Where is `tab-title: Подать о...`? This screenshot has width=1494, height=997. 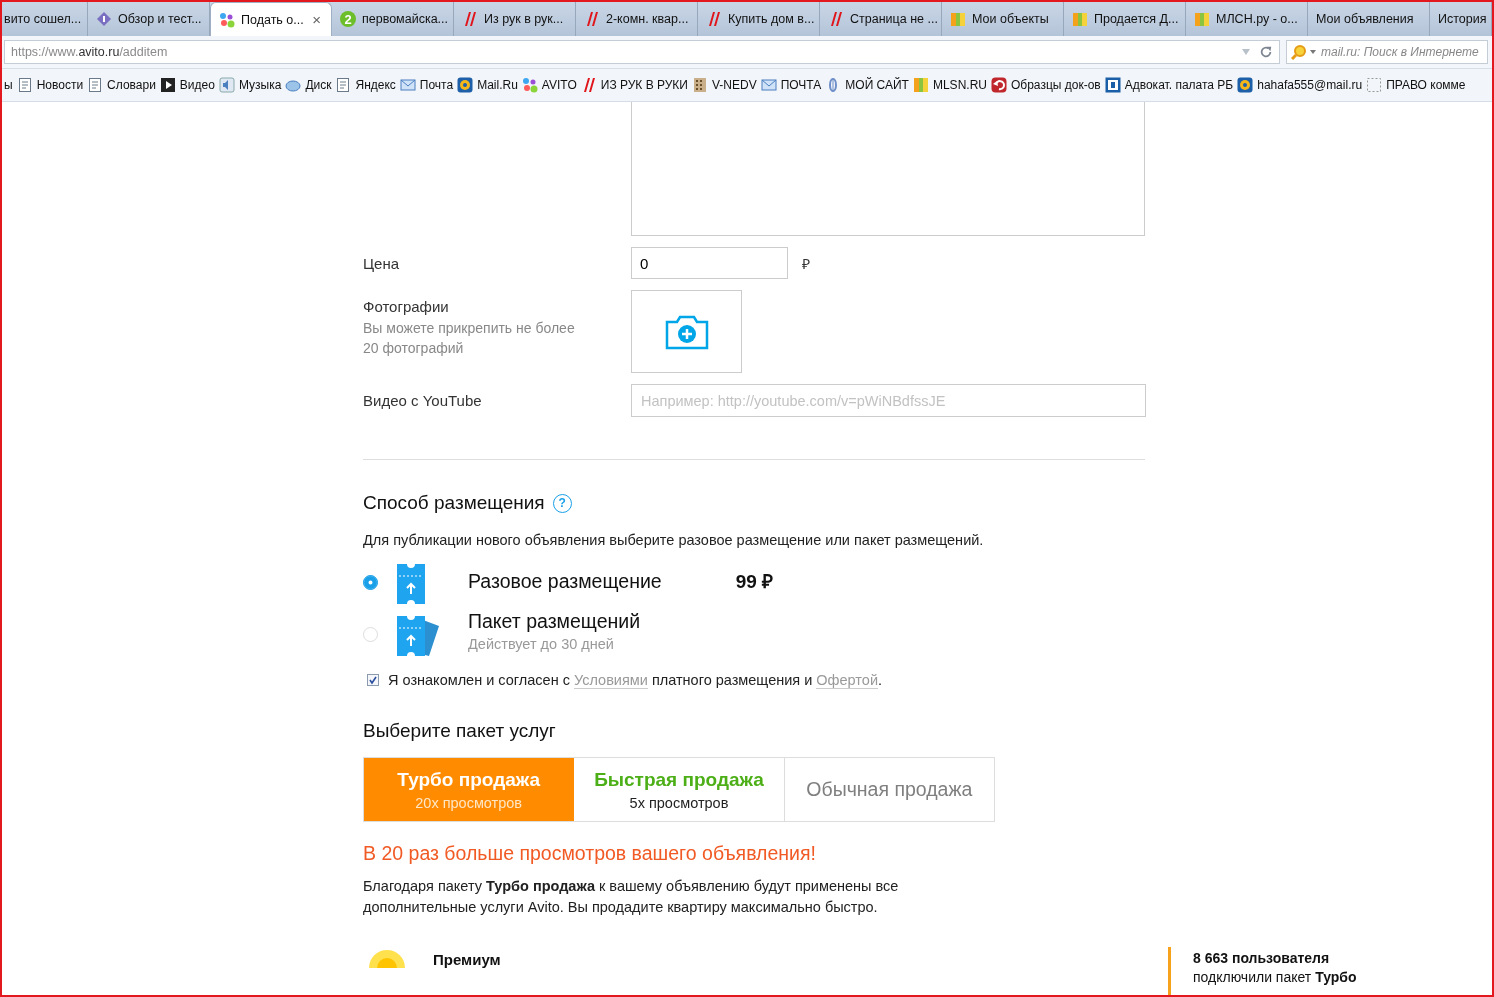 tab-title: Подать о... is located at coordinates (273, 19).